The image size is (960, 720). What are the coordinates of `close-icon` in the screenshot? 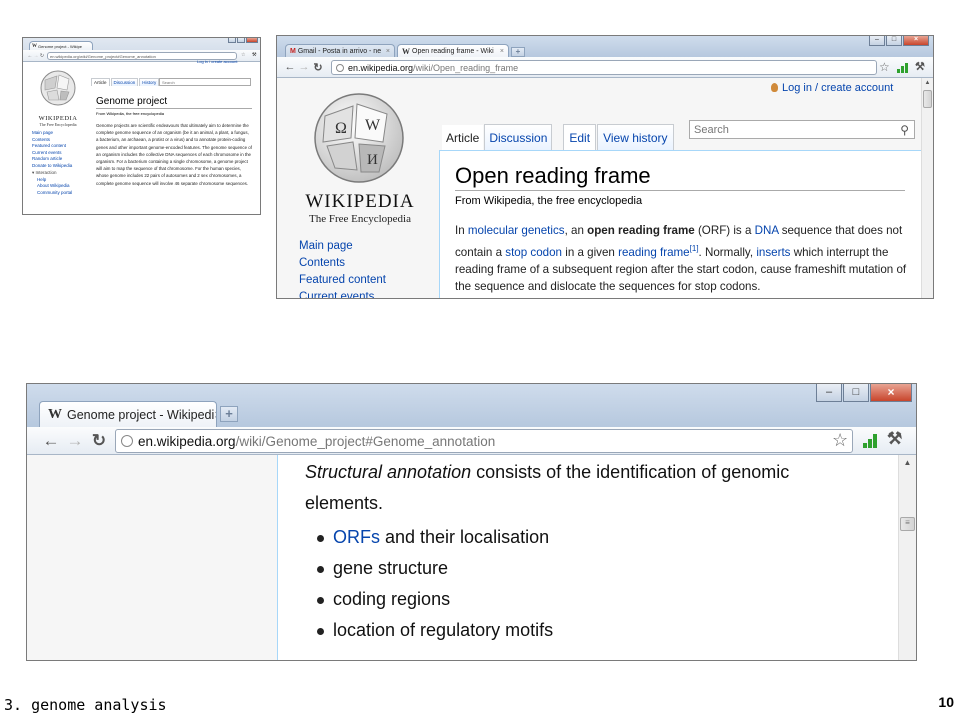 It's located at (252, 40).